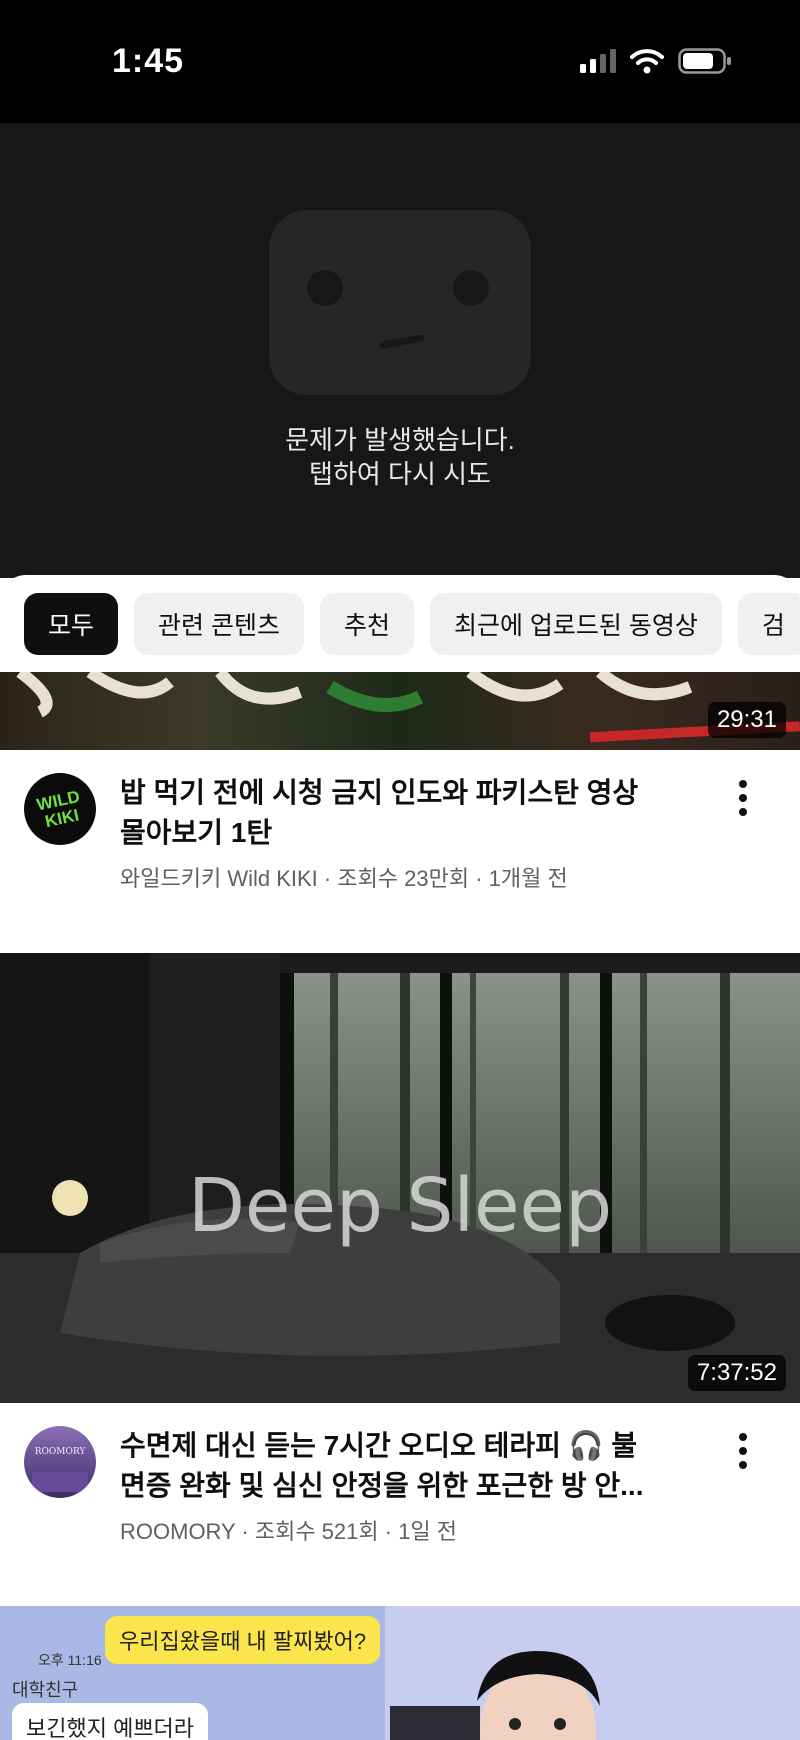 The width and height of the screenshot is (800, 1740). Describe the element at coordinates (219, 624) in the screenshot. I see `chip-related: 관련 콘텐츠` at that location.